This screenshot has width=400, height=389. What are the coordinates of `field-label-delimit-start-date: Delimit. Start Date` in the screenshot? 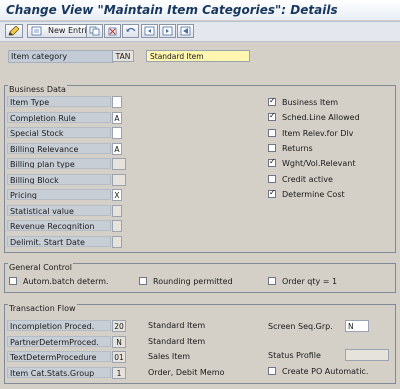 It's located at (59, 241).